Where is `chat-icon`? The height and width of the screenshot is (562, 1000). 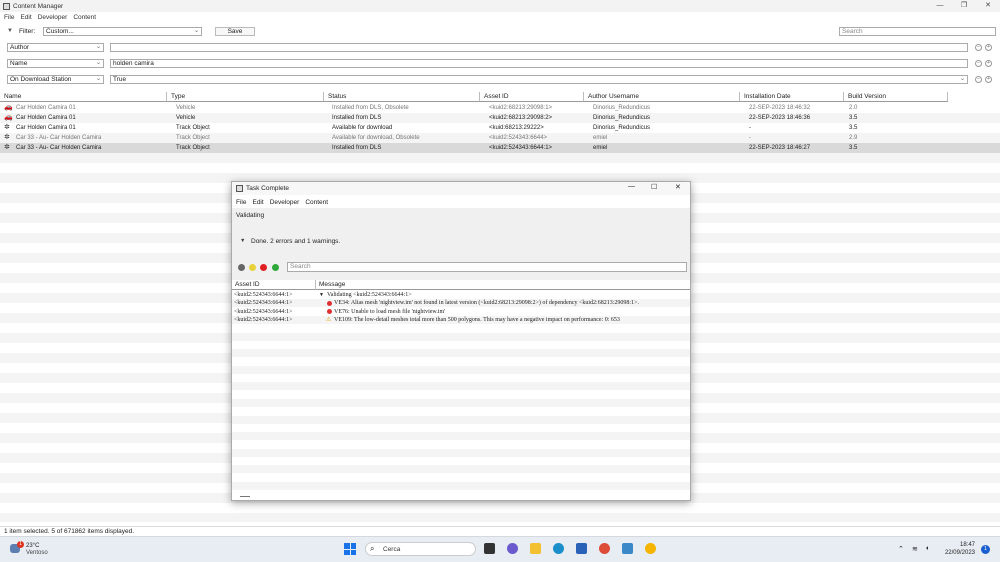
chat-icon is located at coordinates (512, 548).